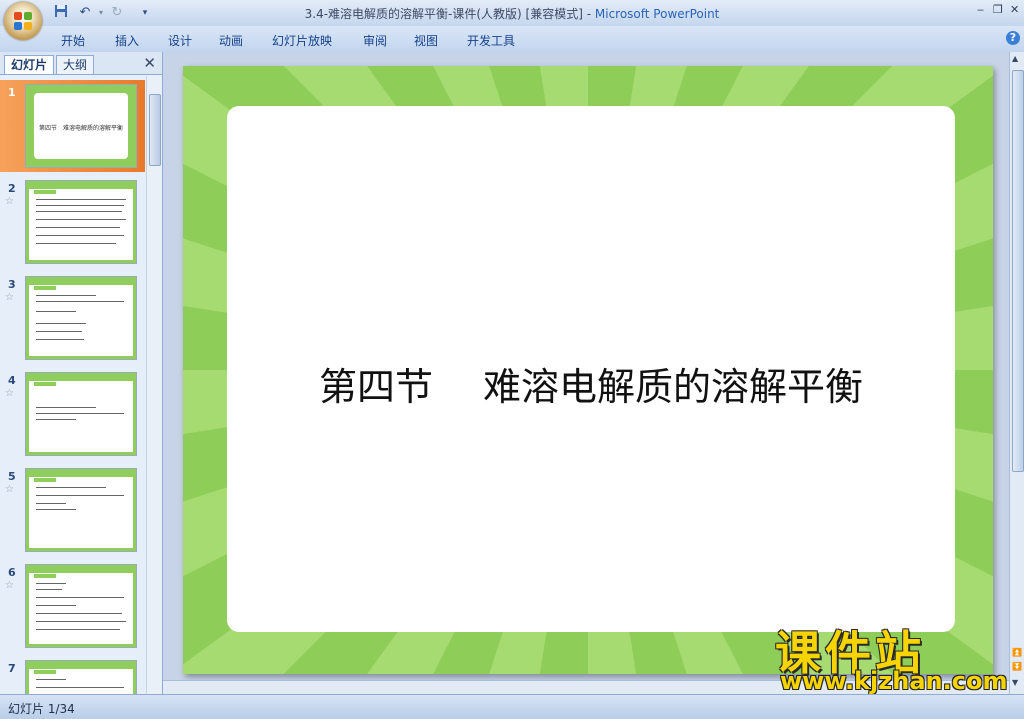  What do you see at coordinates (12, 284) in the screenshot?
I see `slide-number: 3` at bounding box center [12, 284].